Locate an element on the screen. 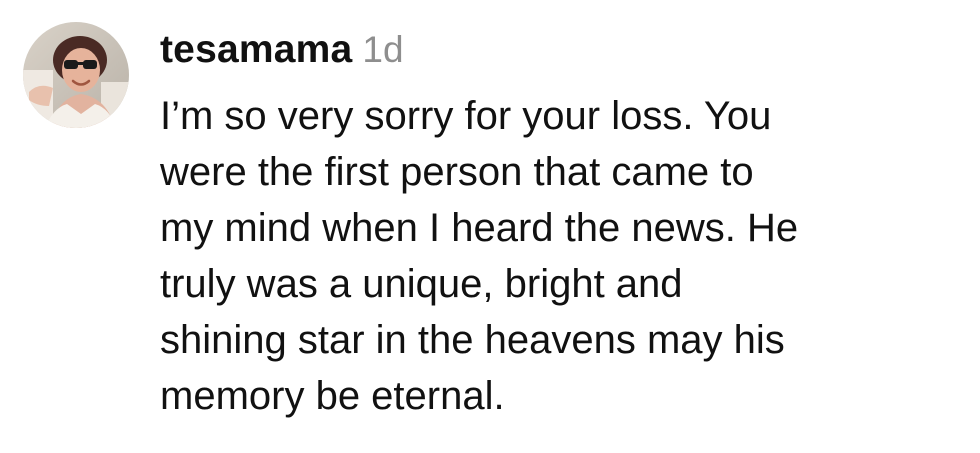 The width and height of the screenshot is (980, 453). comment-text-line: memory be eternal. is located at coordinates (332, 396).